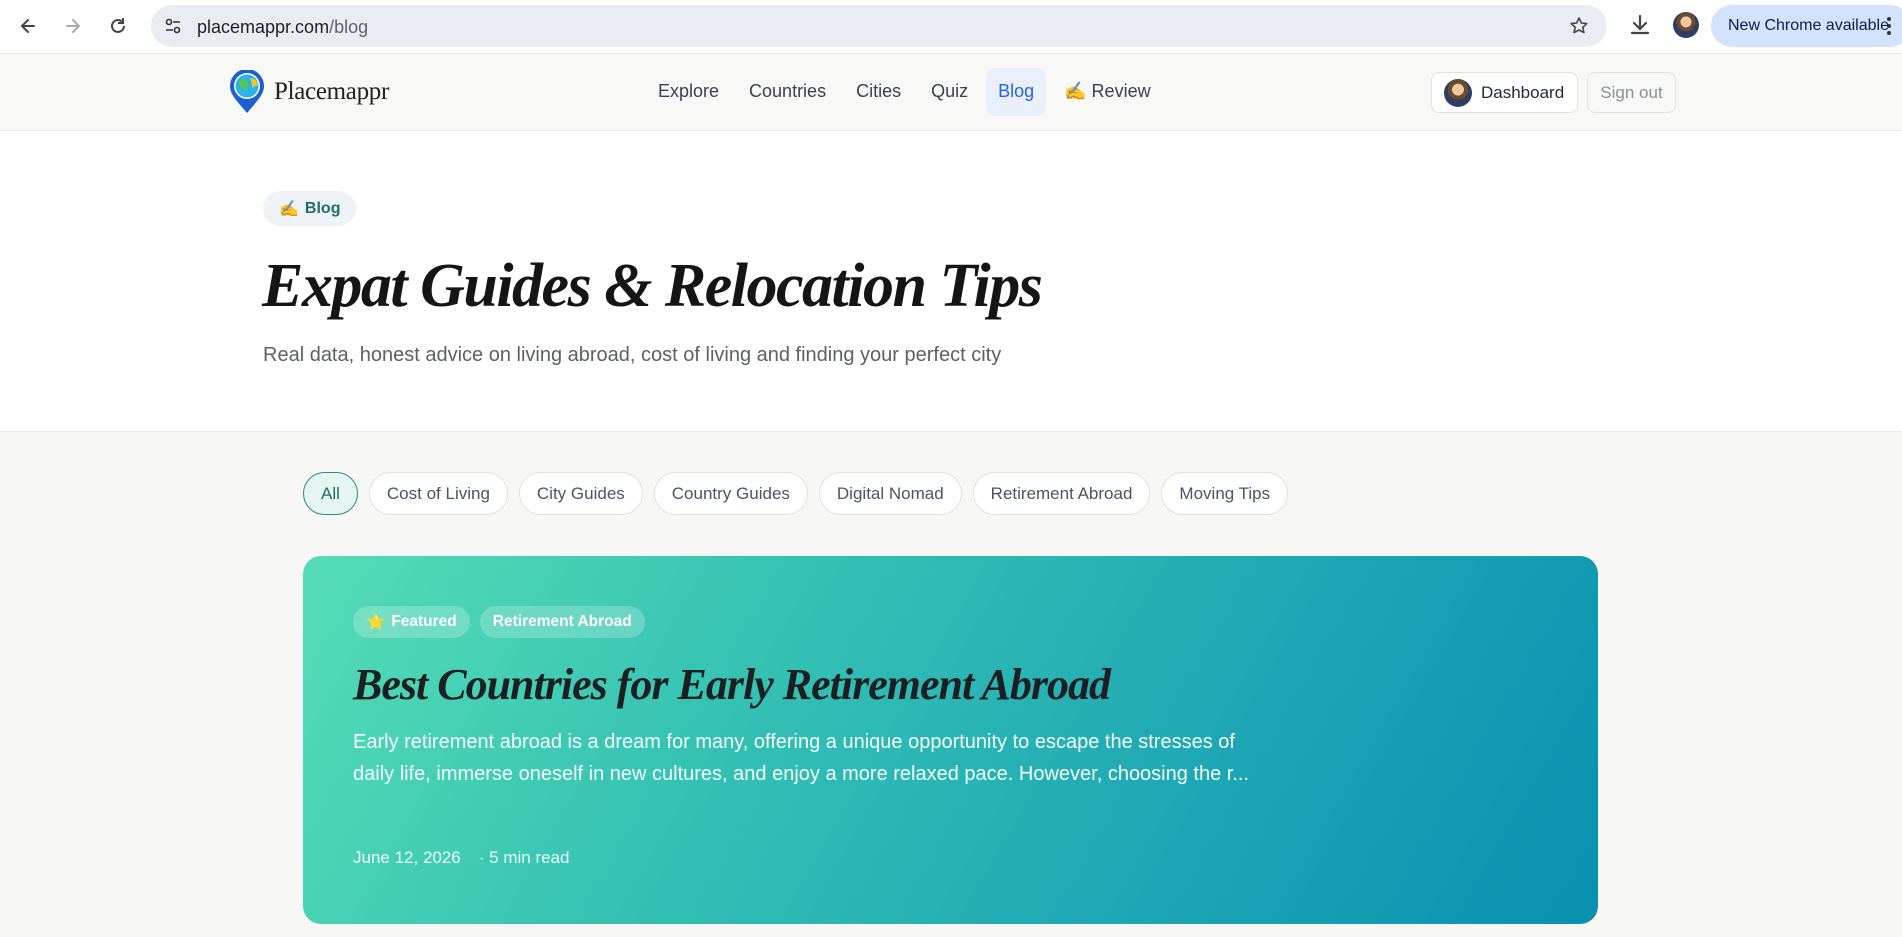 The width and height of the screenshot is (1902, 937). I want to click on filter-moving-tips: Moving Tips, so click(1225, 493).